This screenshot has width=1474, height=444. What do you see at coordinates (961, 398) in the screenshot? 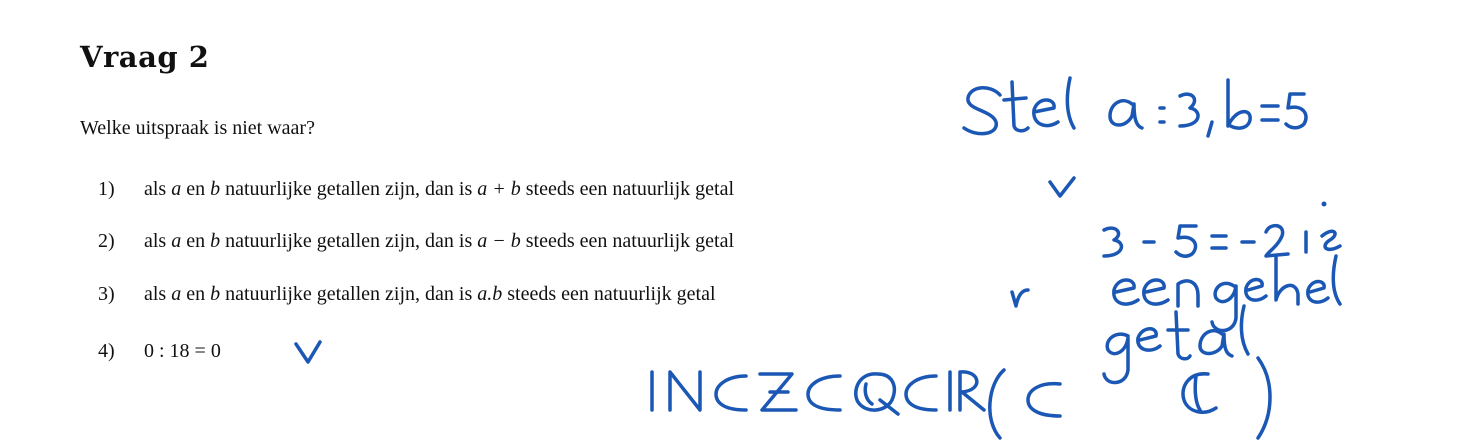
I see `handwriting-number-sets` at bounding box center [961, 398].